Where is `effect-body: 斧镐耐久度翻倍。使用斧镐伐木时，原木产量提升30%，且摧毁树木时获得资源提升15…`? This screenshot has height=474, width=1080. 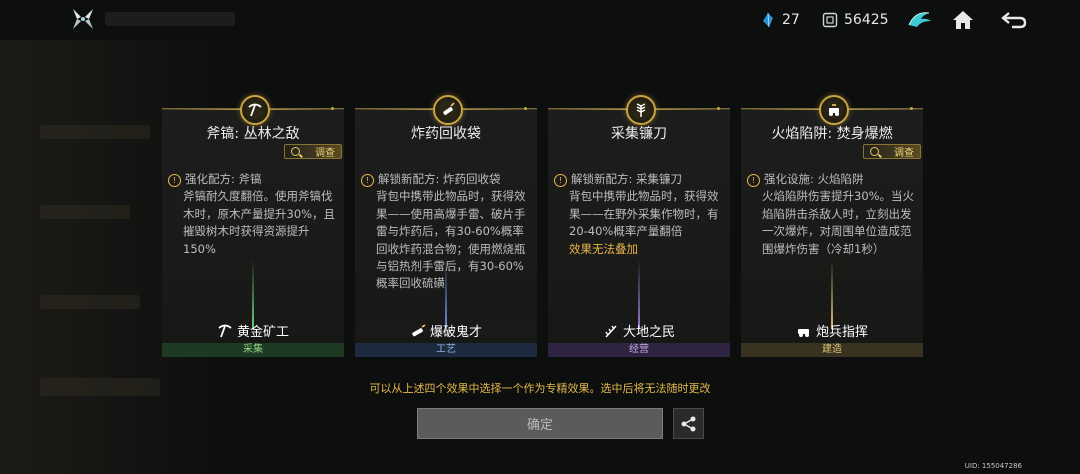 effect-body: 斧镐耐久度翻倍。使用斧镐伐木时，原木产量提升30%，且摧毁树木时获得资源提升15… is located at coordinates (259, 222).